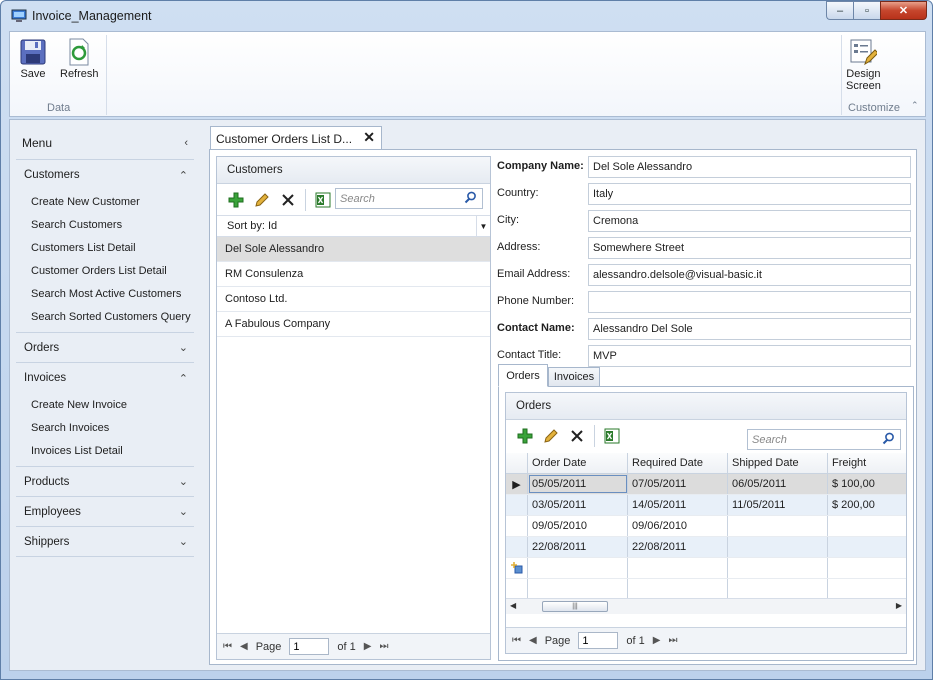  I want to click on scroll-thumb: |||, so click(575, 606).